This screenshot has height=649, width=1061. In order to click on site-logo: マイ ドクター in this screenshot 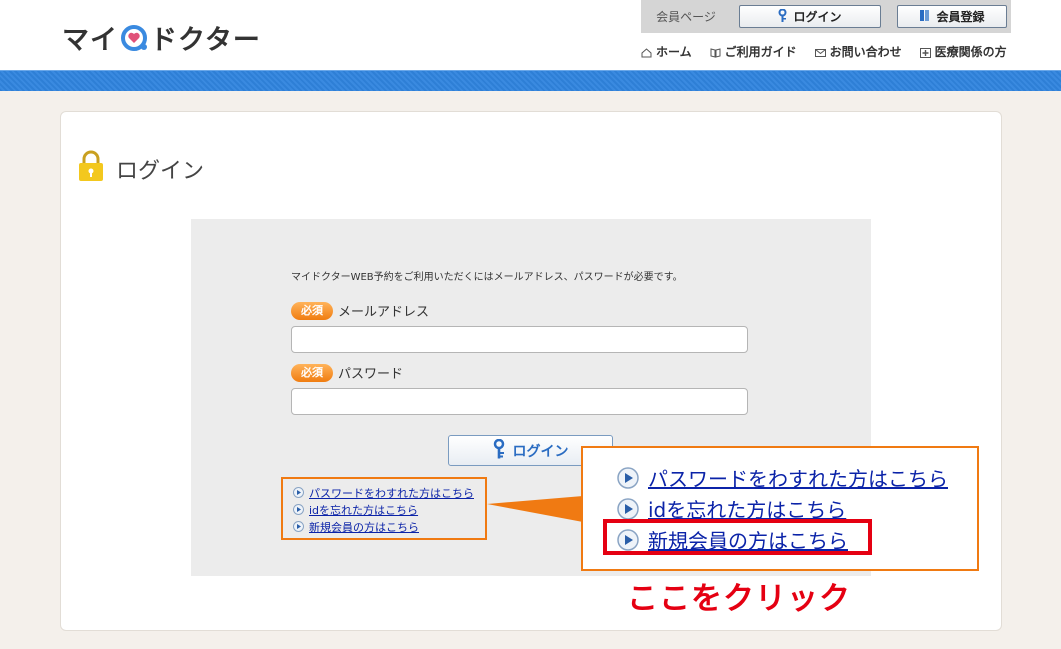, I will do `click(161, 37)`.